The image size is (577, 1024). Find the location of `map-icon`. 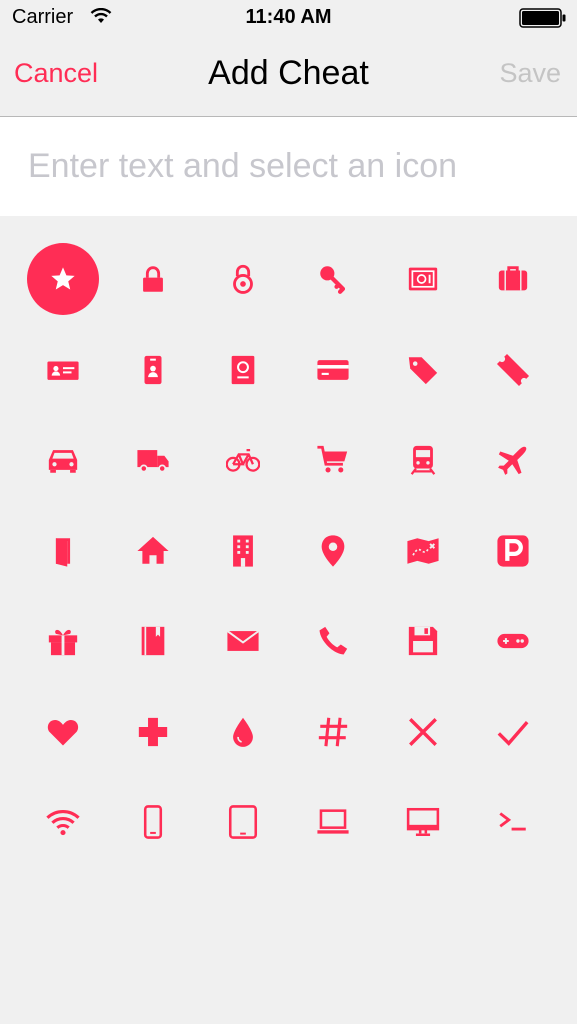

map-icon is located at coordinates (423, 551).